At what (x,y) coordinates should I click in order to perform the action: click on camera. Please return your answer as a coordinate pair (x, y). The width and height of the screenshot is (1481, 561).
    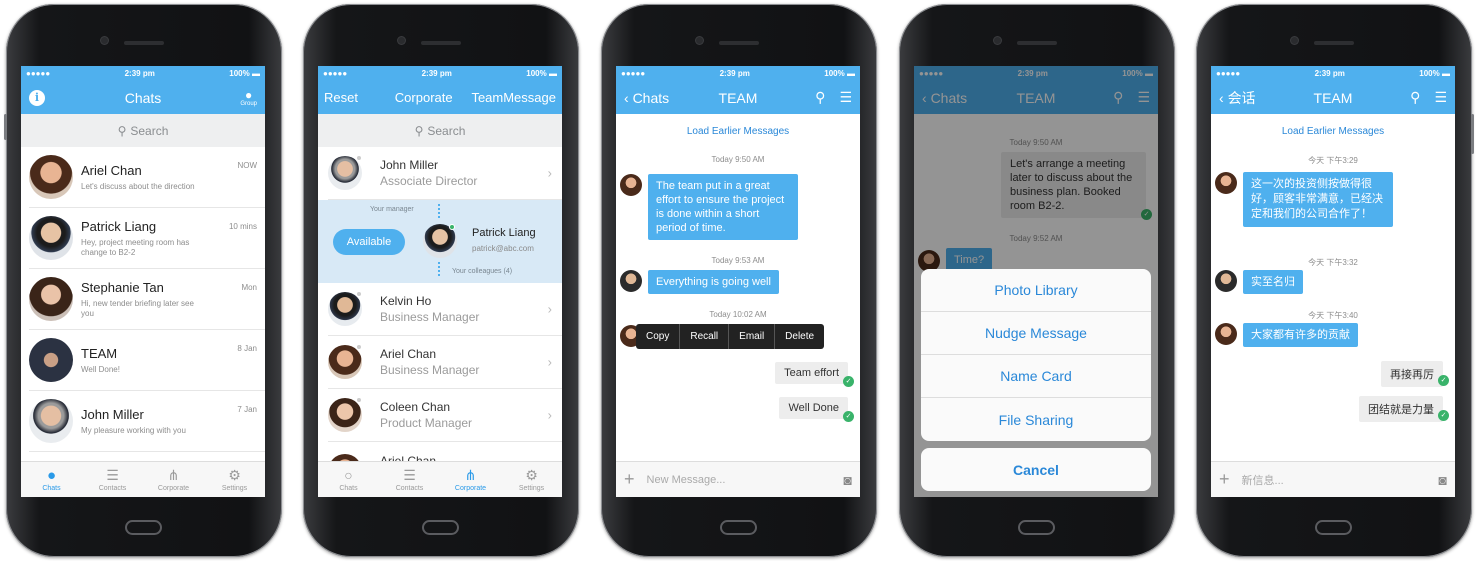
    Looking at the image, I should click on (401, 40).